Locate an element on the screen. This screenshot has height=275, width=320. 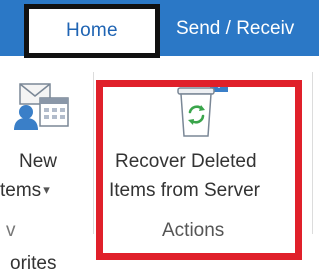
new-items-label-line2: tems ▾ is located at coordinates (25, 190).